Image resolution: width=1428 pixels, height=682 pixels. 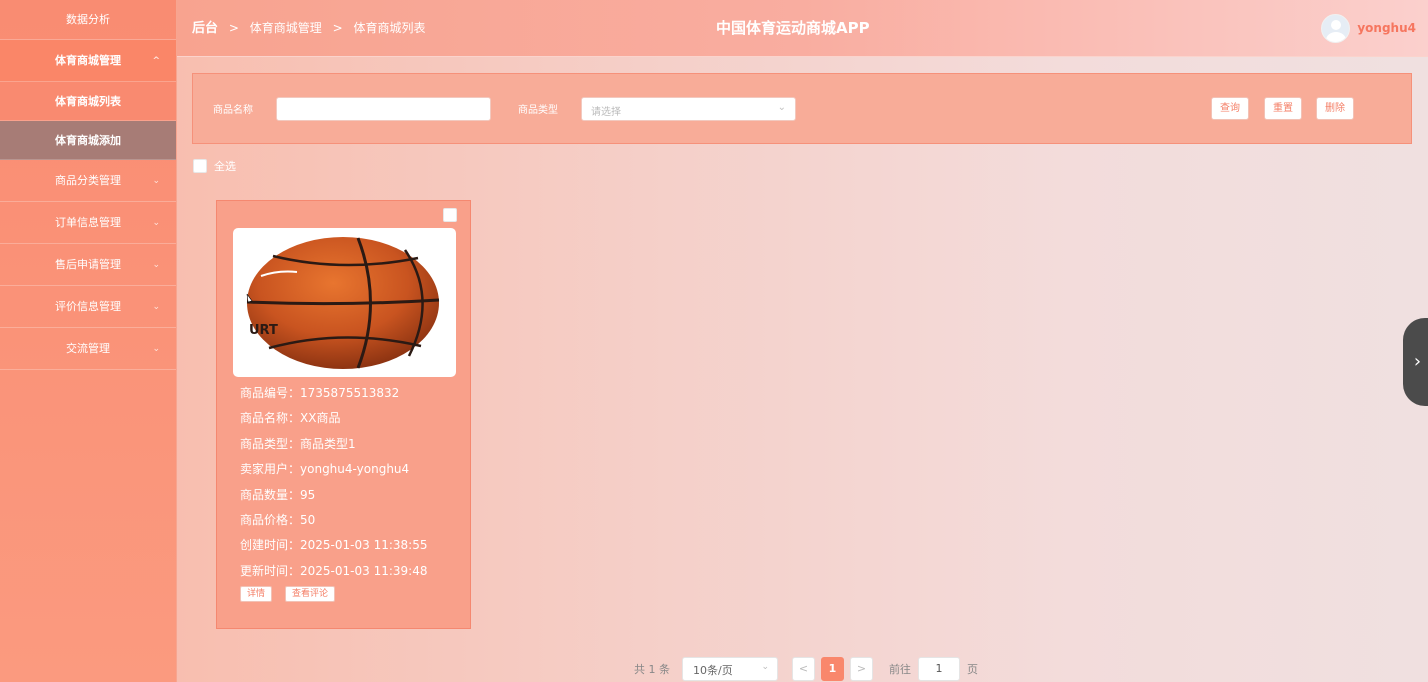 I want to click on pagination: 共 1 条 10条/页 ⌄ < 1 > 前往 1 页, so click(x=806, y=668).